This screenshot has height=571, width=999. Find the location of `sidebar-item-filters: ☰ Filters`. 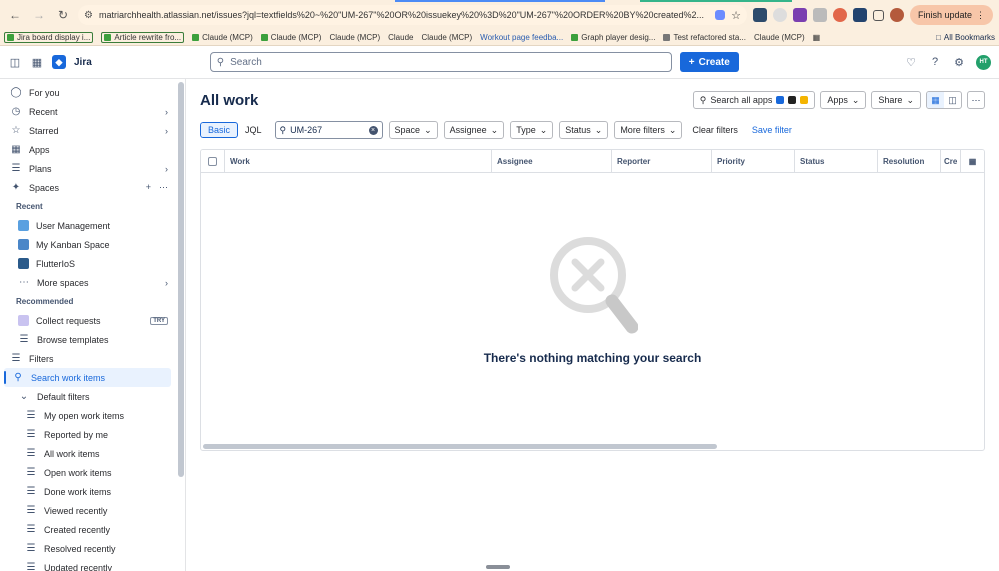

sidebar-item-filters: ☰ Filters is located at coordinates (89, 358).